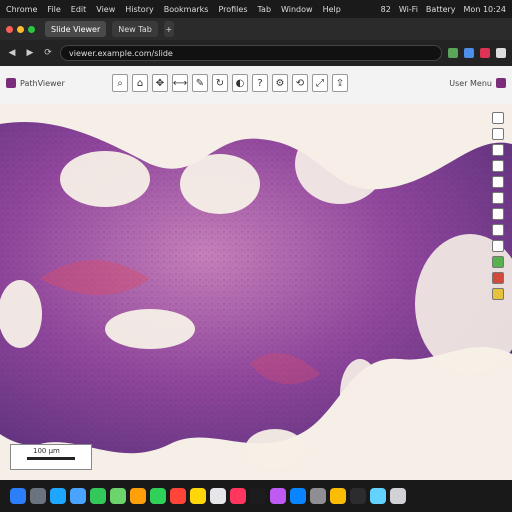 The image size is (512, 512). Describe the element at coordinates (441, 9) in the screenshot. I see `status-item: Battery` at that location.